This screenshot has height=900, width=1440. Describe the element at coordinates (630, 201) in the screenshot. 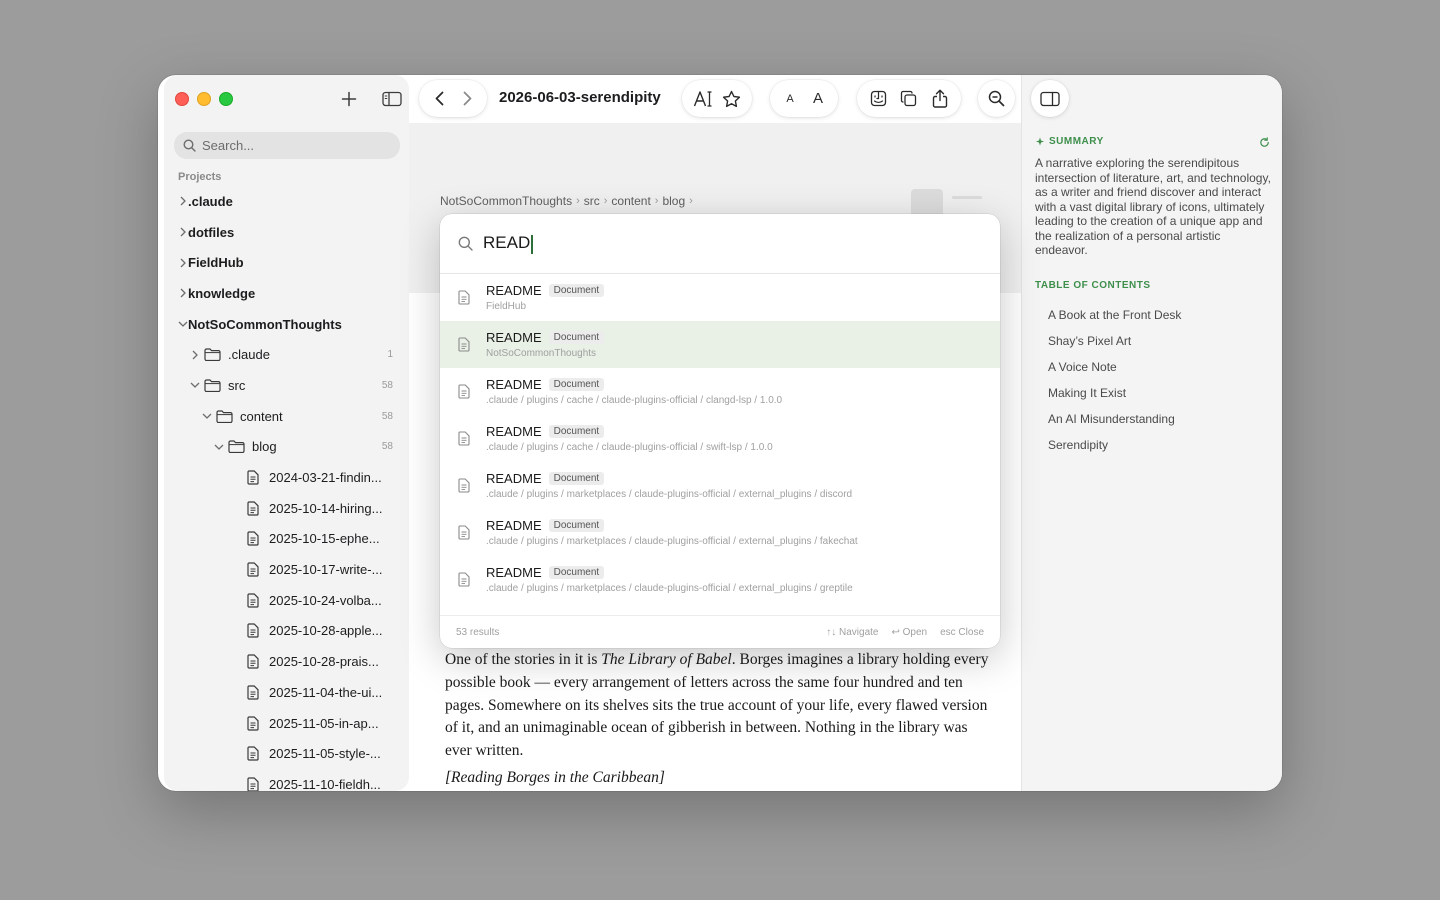

I see `breadcrumb-item: content` at that location.